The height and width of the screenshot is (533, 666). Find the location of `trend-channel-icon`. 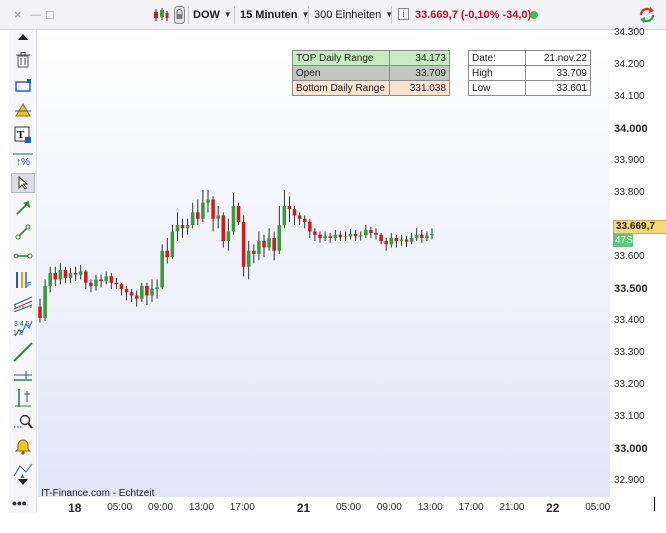

trend-channel-icon is located at coordinates (23, 304).